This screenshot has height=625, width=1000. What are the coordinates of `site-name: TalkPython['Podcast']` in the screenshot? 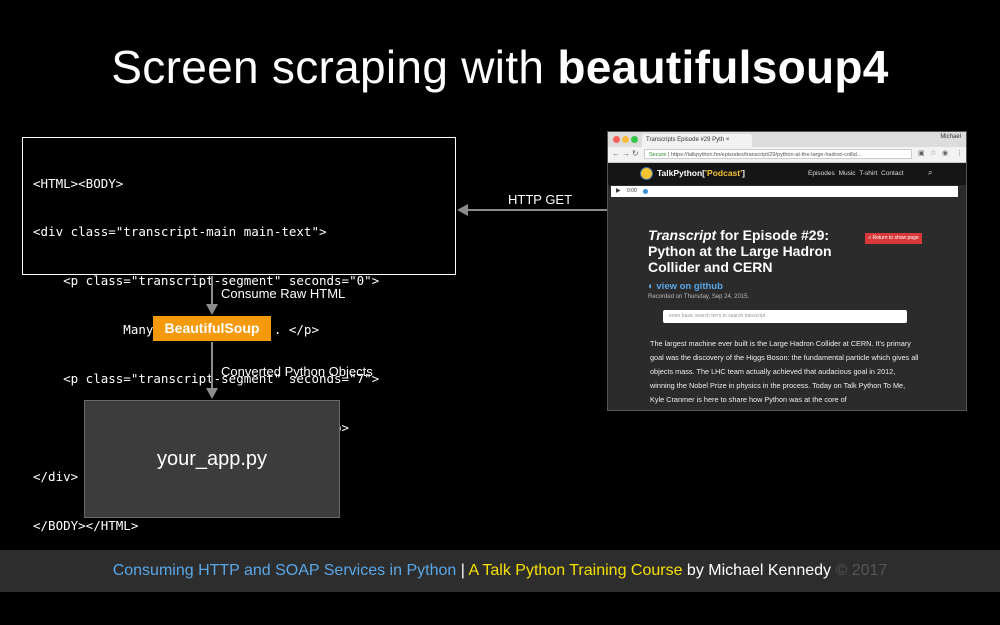 It's located at (701, 173).